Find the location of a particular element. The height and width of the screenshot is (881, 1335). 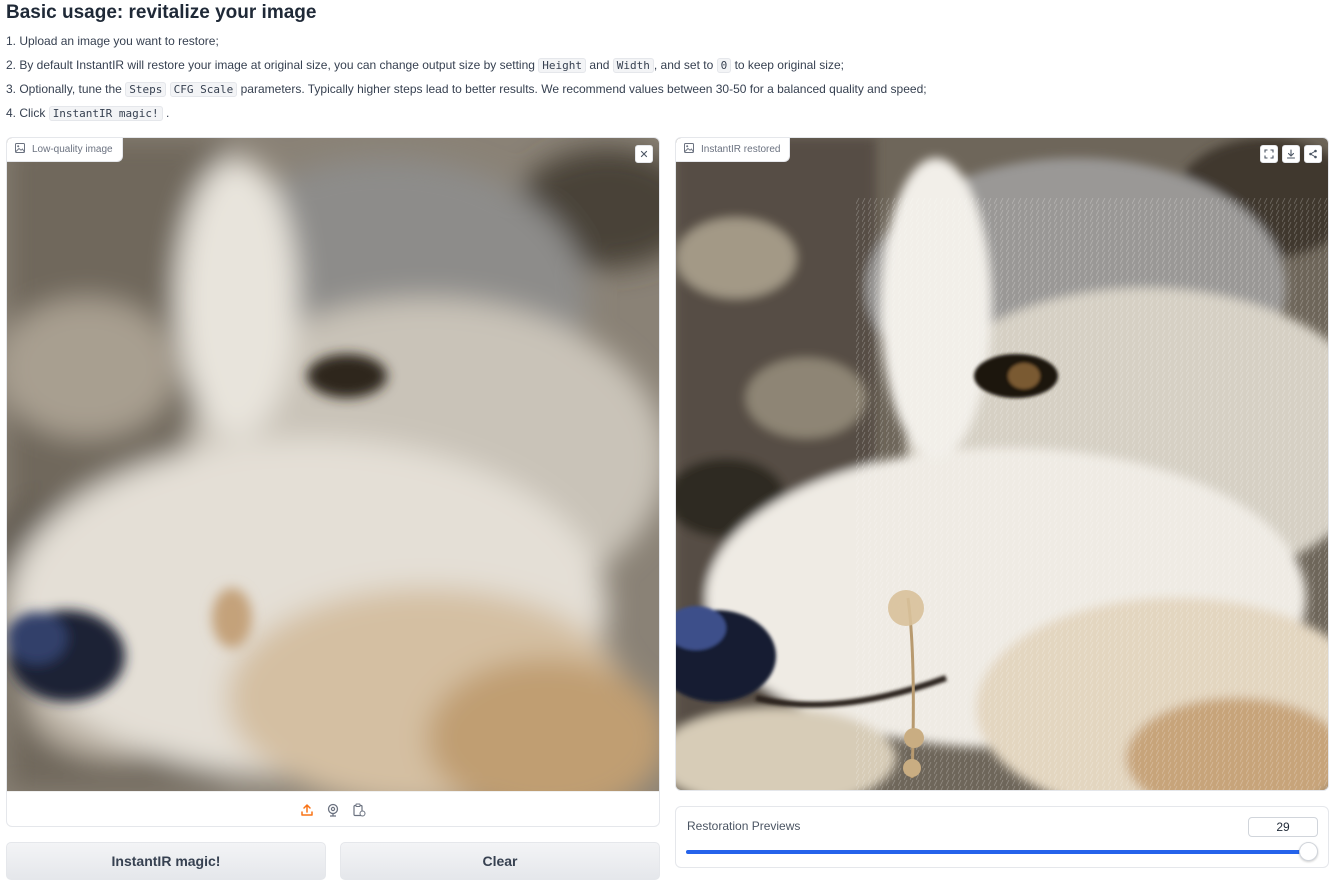

restoration-previews-slider is located at coordinates (1002, 851).